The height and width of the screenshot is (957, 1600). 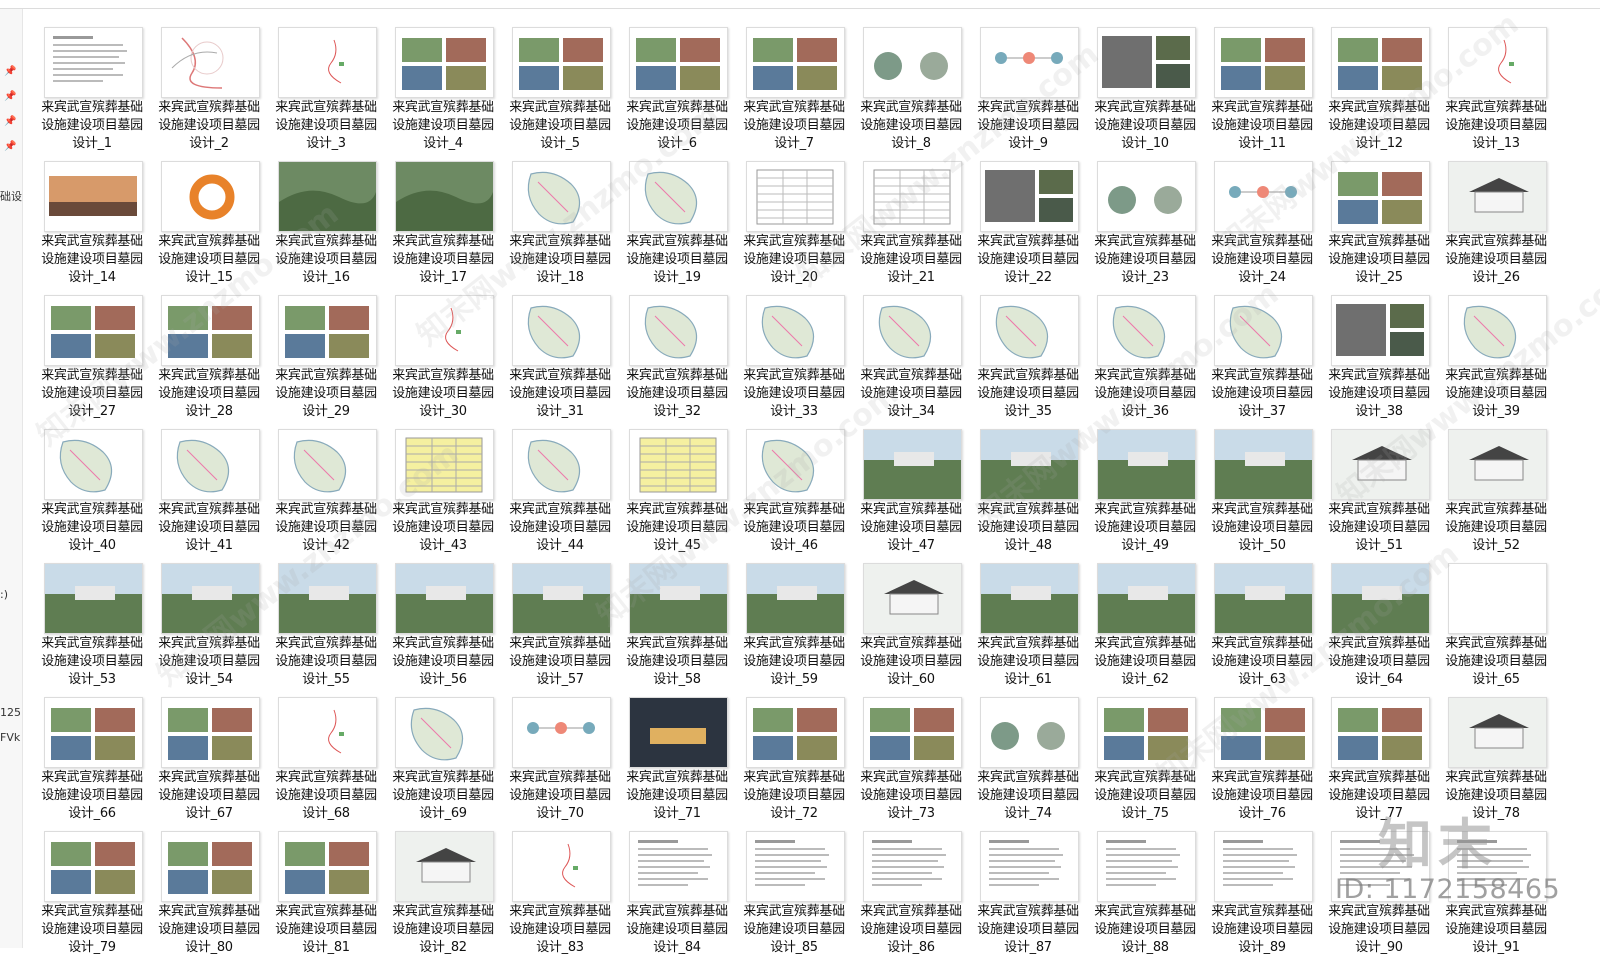 I want to click on file-item: 来宾武宣殡葬基础设施建设项目墓园设计_50, so click(x=1266, y=482).